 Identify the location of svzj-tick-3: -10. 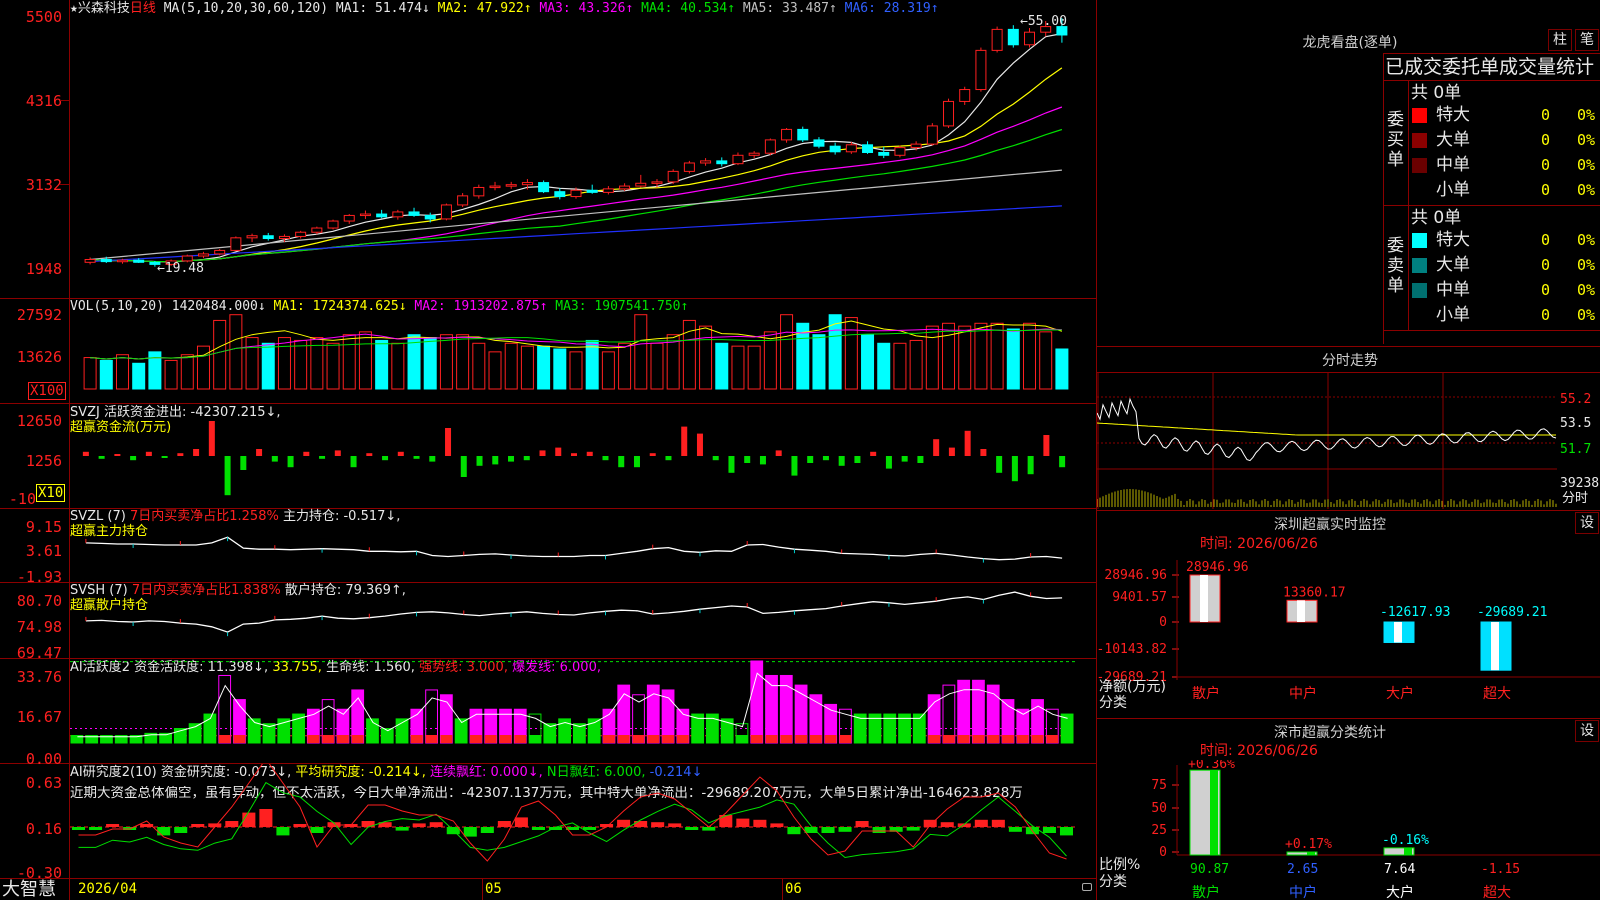
(22, 499).